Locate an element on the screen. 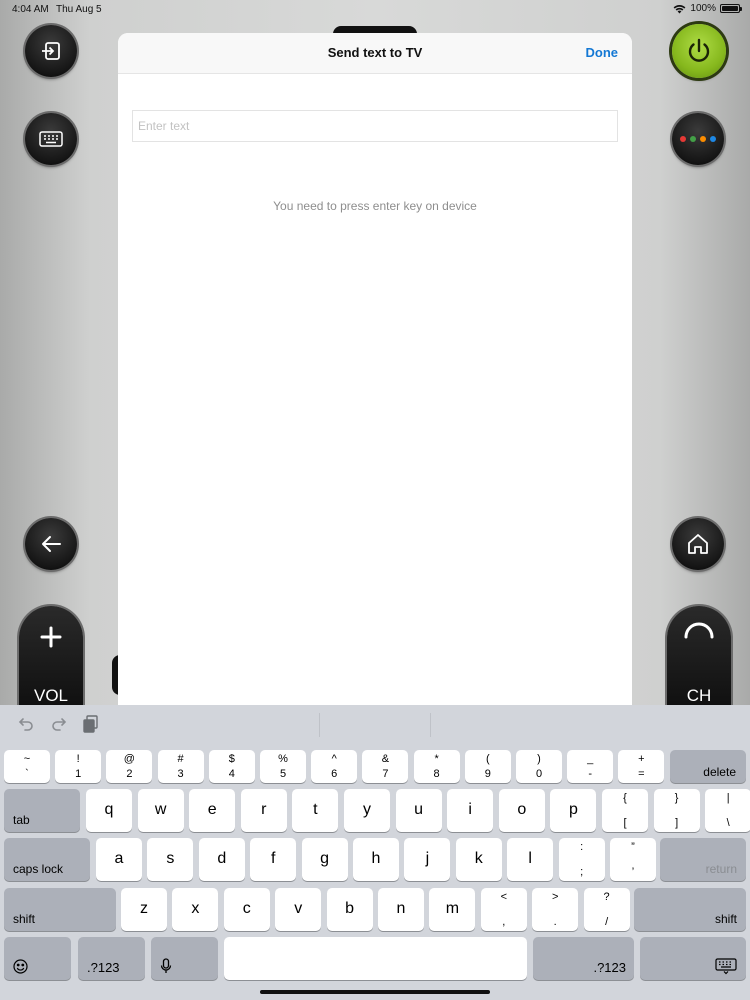  letter-key: j is located at coordinates (427, 859).